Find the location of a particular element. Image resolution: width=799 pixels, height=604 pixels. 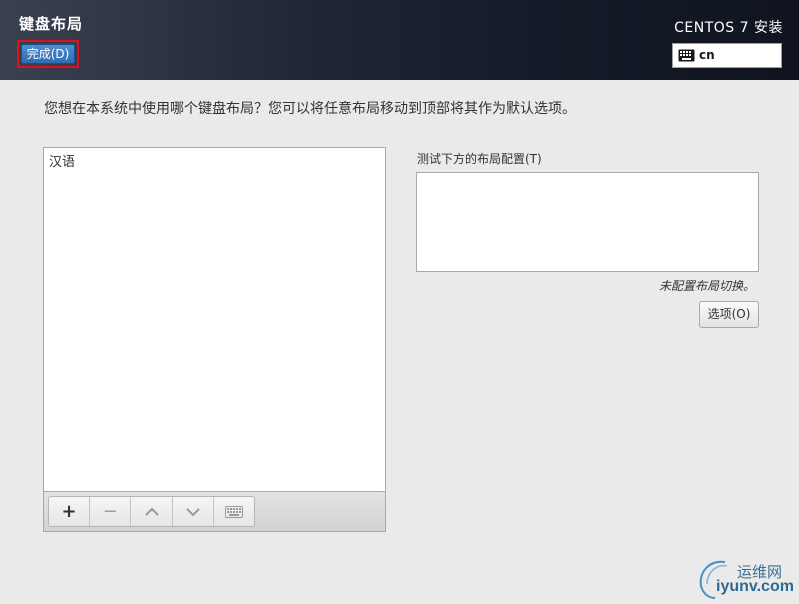

watermark-logo: 运维网 iyunv.com is located at coordinates (745, 578).